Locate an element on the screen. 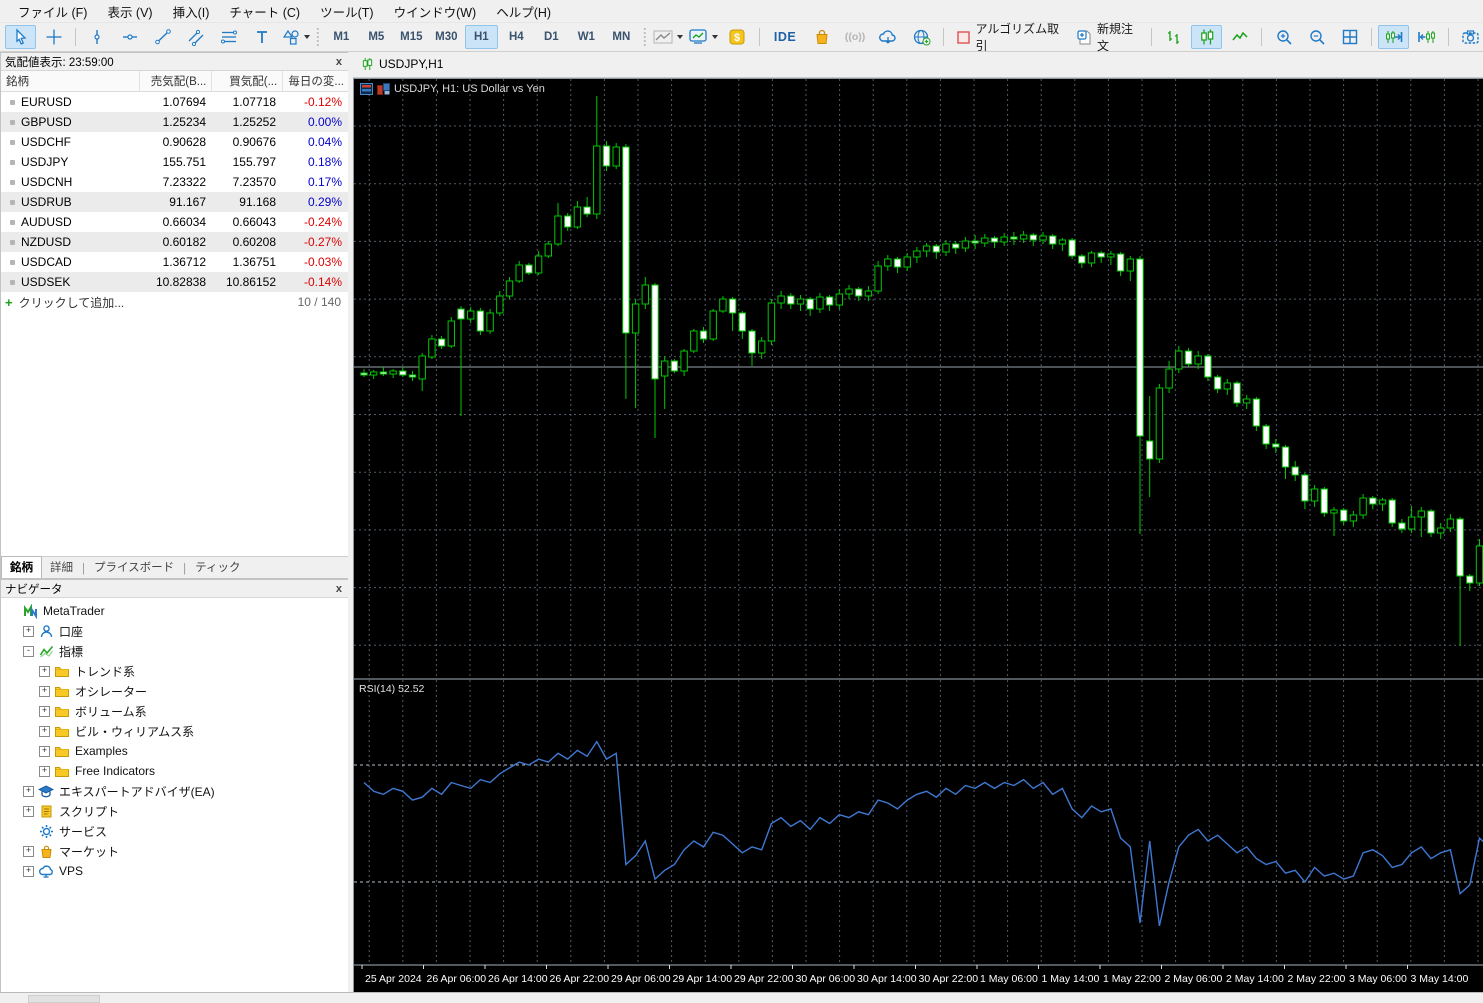 This screenshot has height=1003, width=1483. candle-chart-button is located at coordinates (1207, 37).